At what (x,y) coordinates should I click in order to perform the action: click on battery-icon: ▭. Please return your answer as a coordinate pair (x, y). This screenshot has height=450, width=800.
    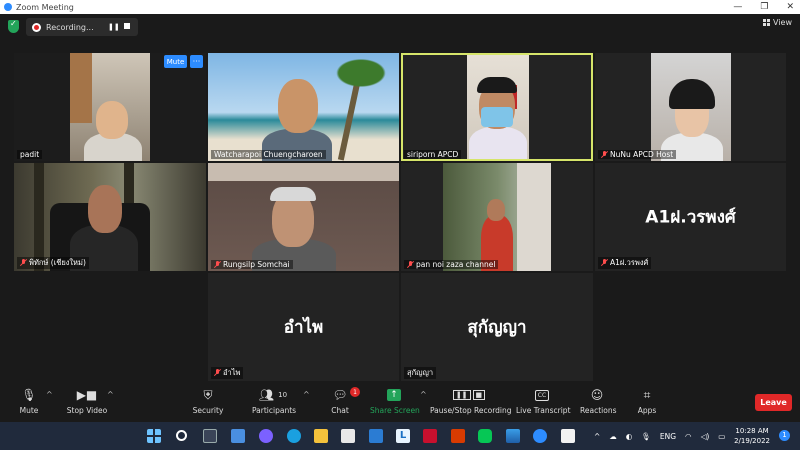
    Looking at the image, I should click on (721, 436).